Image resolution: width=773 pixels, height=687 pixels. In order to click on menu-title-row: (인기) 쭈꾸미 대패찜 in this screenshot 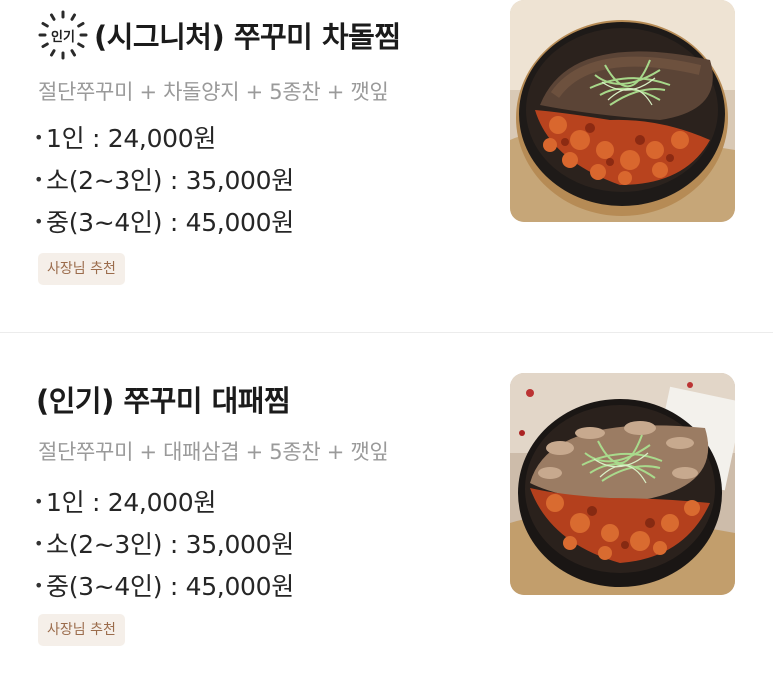, I will do `click(163, 399)`.